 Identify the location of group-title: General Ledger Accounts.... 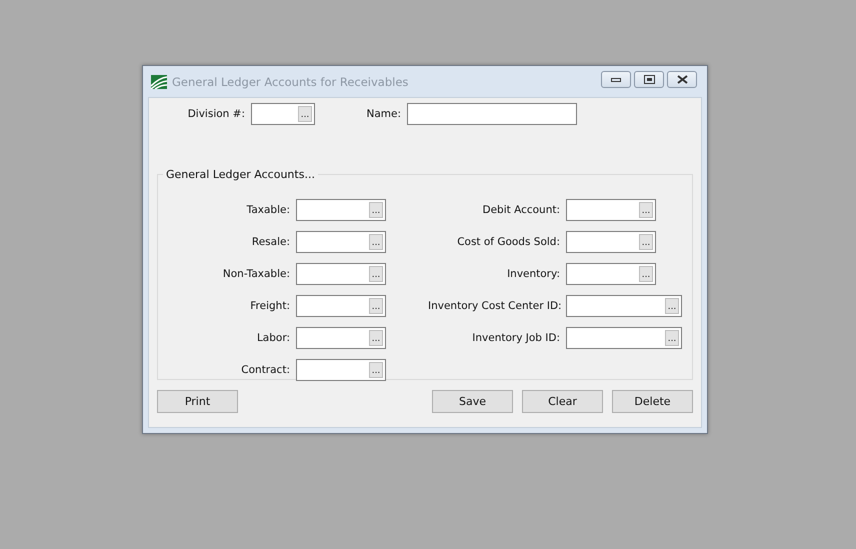
(240, 174).